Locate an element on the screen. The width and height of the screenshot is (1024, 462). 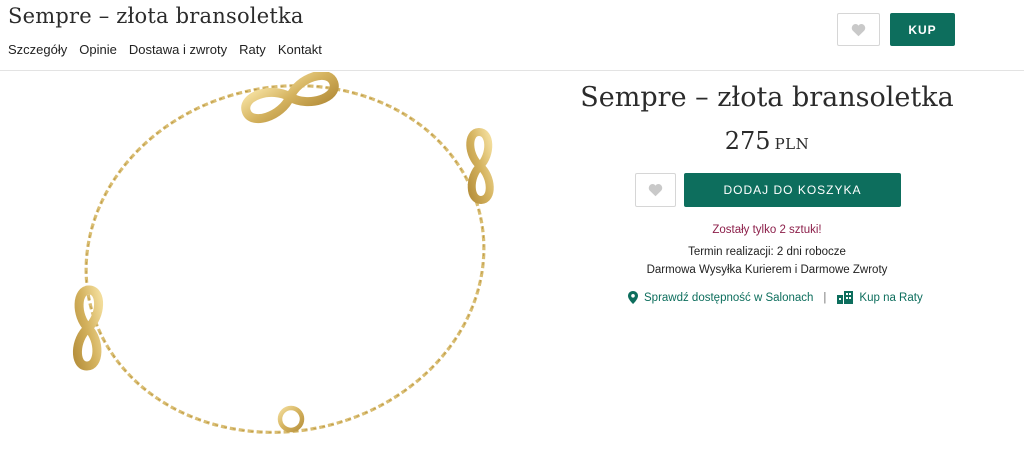
product-price: 275 PLN is located at coordinates (767, 141).